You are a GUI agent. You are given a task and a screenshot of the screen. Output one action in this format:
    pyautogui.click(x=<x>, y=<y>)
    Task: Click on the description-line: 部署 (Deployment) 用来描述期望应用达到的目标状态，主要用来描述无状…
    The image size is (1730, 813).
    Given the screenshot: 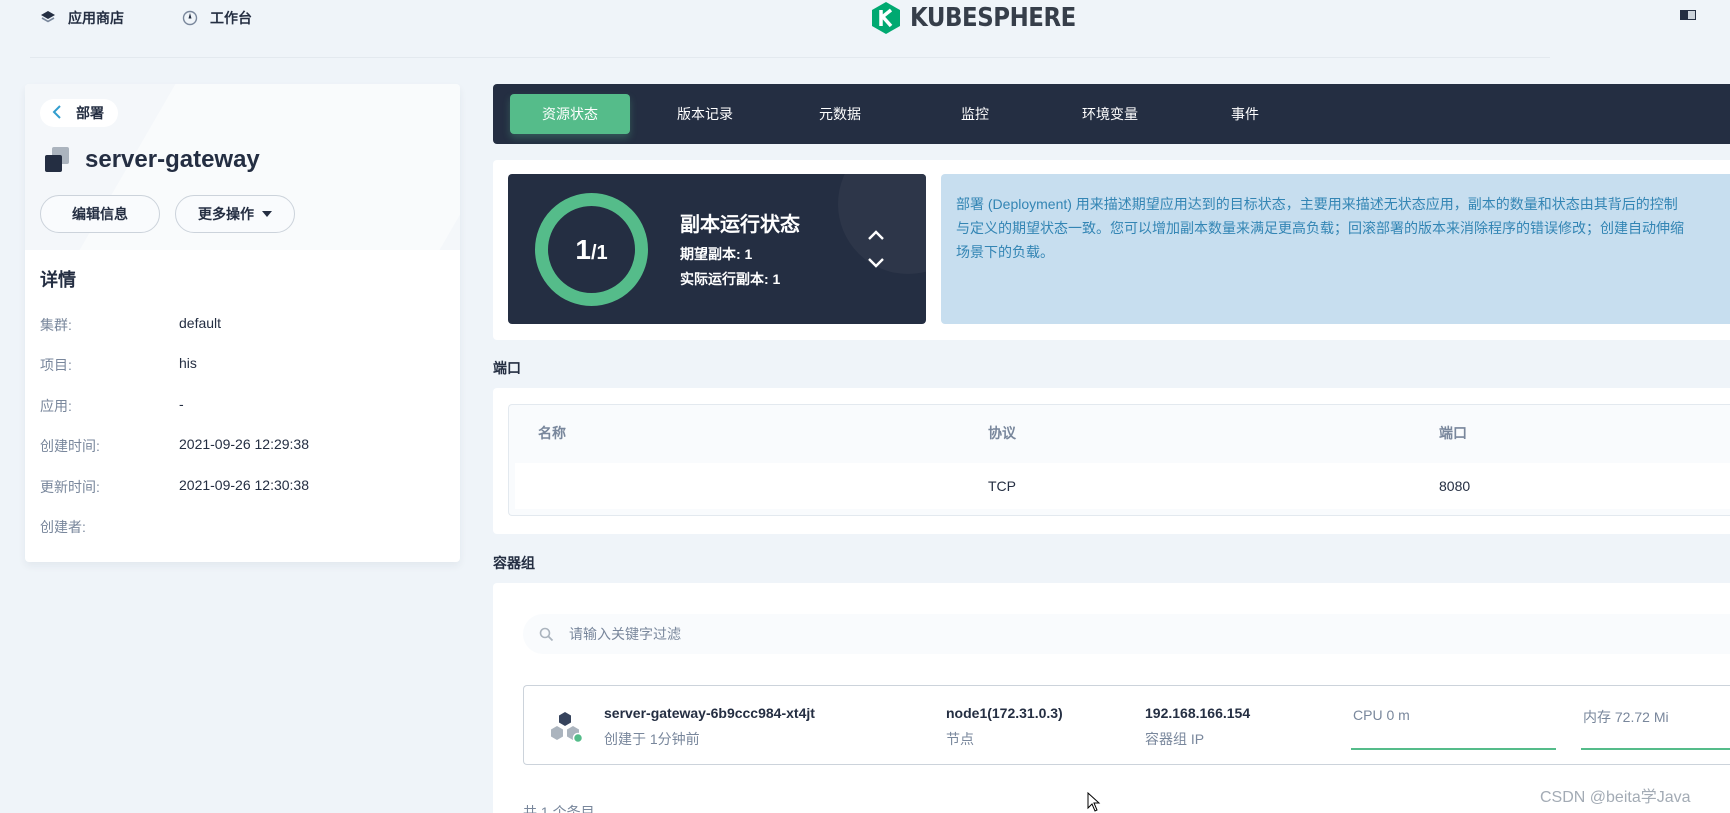 What is the action you would take?
    pyautogui.click(x=1317, y=204)
    